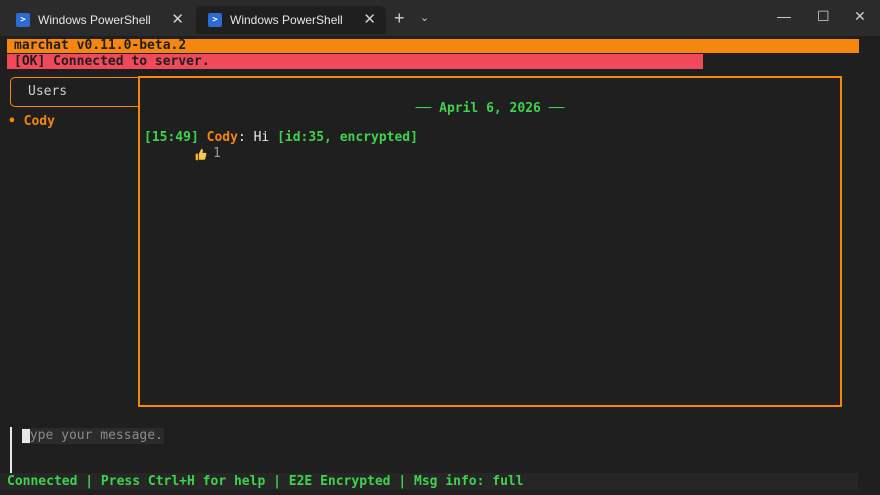 This screenshot has height=495, width=880. Describe the element at coordinates (347, 137) in the screenshot. I see `message-meta: [id:35, encrypted]` at that location.